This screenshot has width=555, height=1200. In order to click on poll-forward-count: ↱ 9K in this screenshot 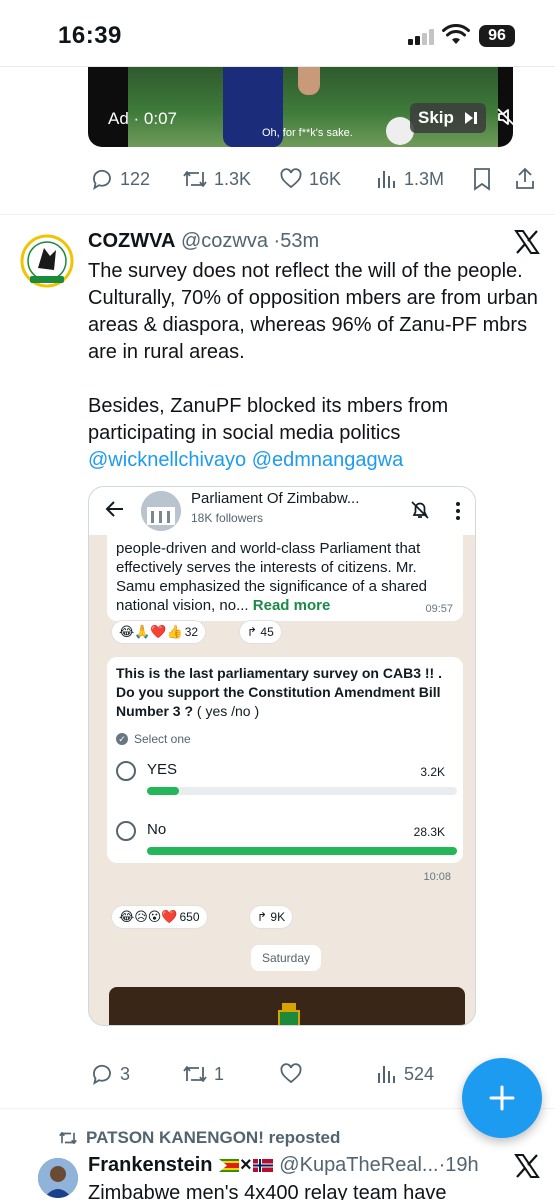, I will do `click(271, 917)`.